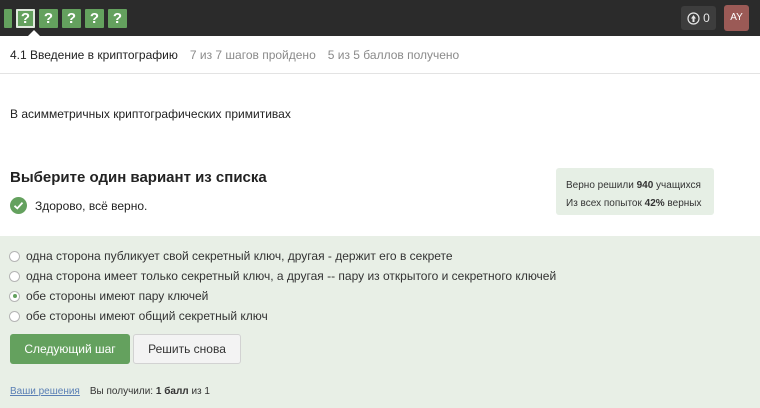 Image resolution: width=760 pixels, height=408 pixels. Describe the element at coordinates (94, 55) in the screenshot. I see `lesson-title: 4.1 Введение в криптографию` at that location.